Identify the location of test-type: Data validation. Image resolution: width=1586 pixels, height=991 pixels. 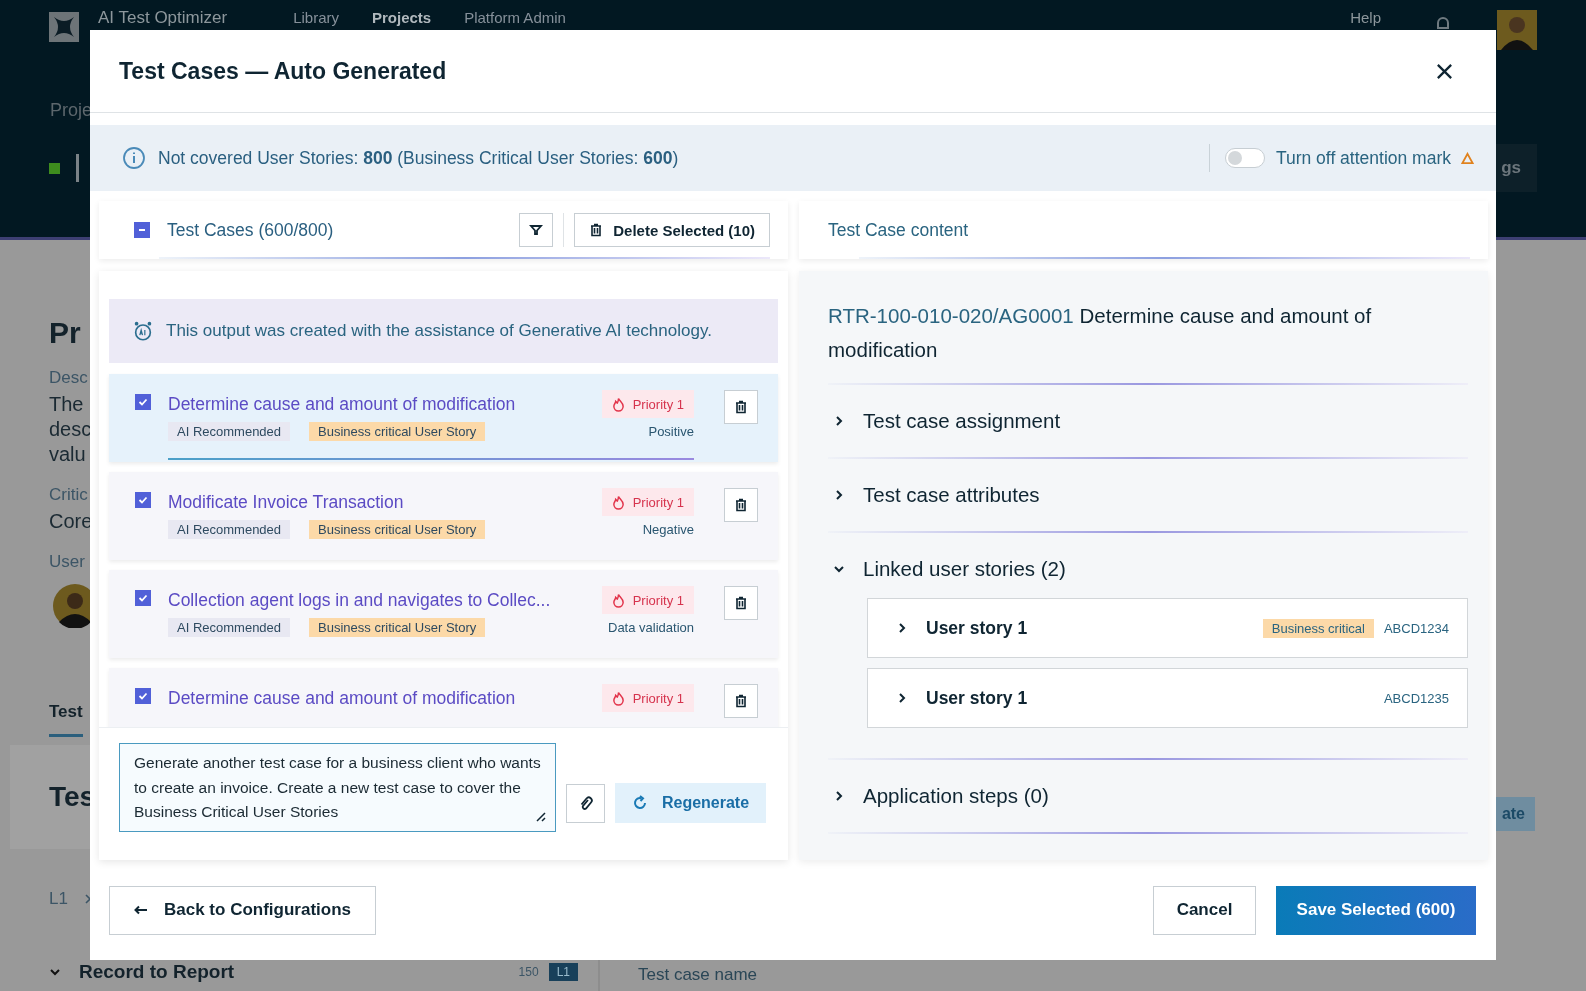
(651, 627).